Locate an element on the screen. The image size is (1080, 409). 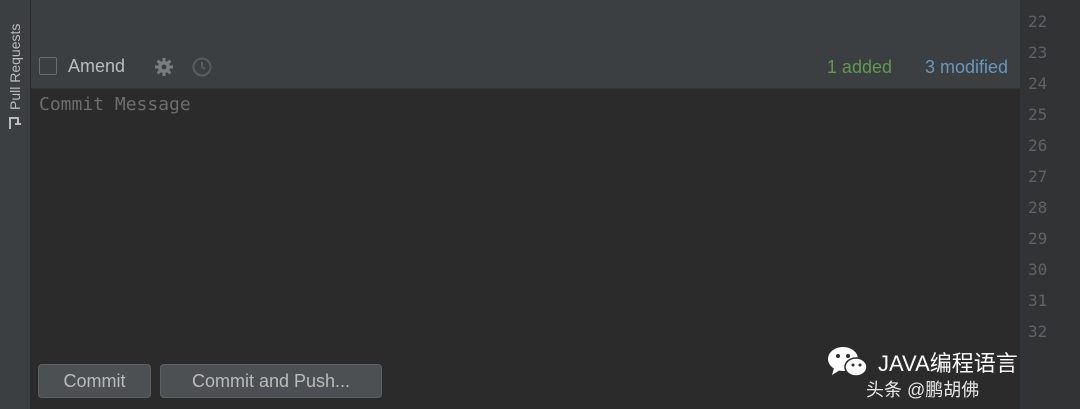
left-tool-strip: Pull Requests is located at coordinates (15, 204).